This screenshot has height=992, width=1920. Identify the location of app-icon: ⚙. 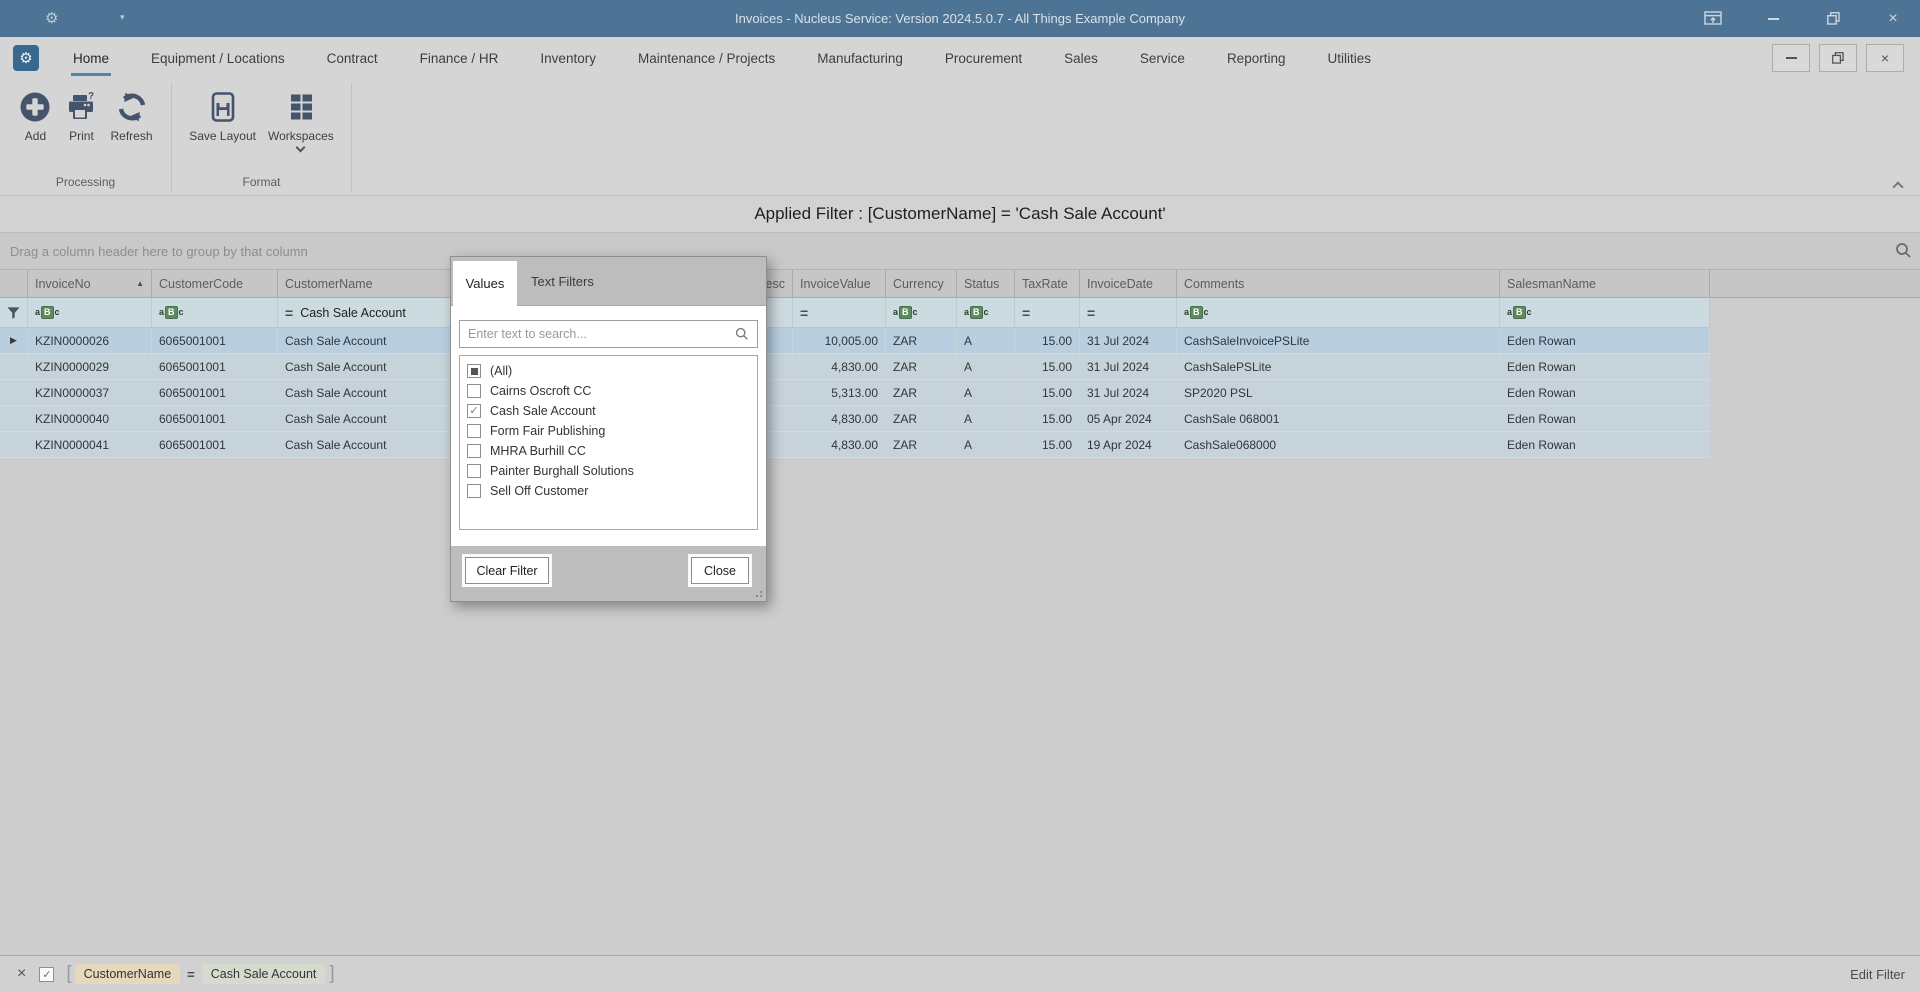
(26, 58).